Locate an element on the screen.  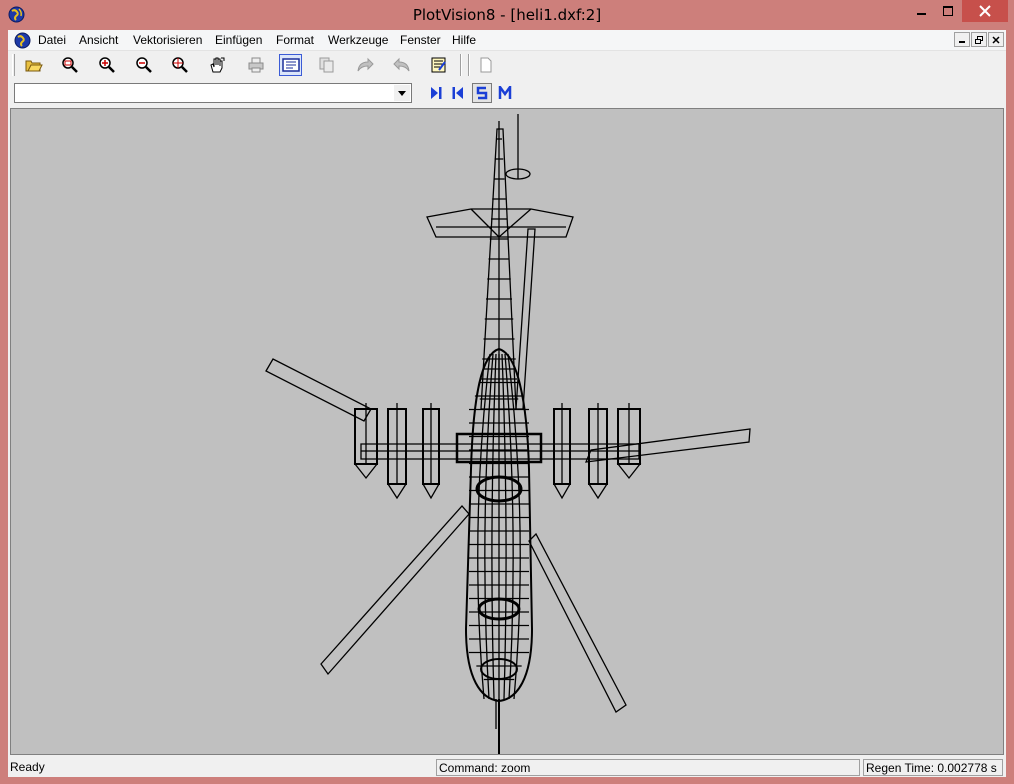
last-layout-icon is located at coordinates (436, 93).